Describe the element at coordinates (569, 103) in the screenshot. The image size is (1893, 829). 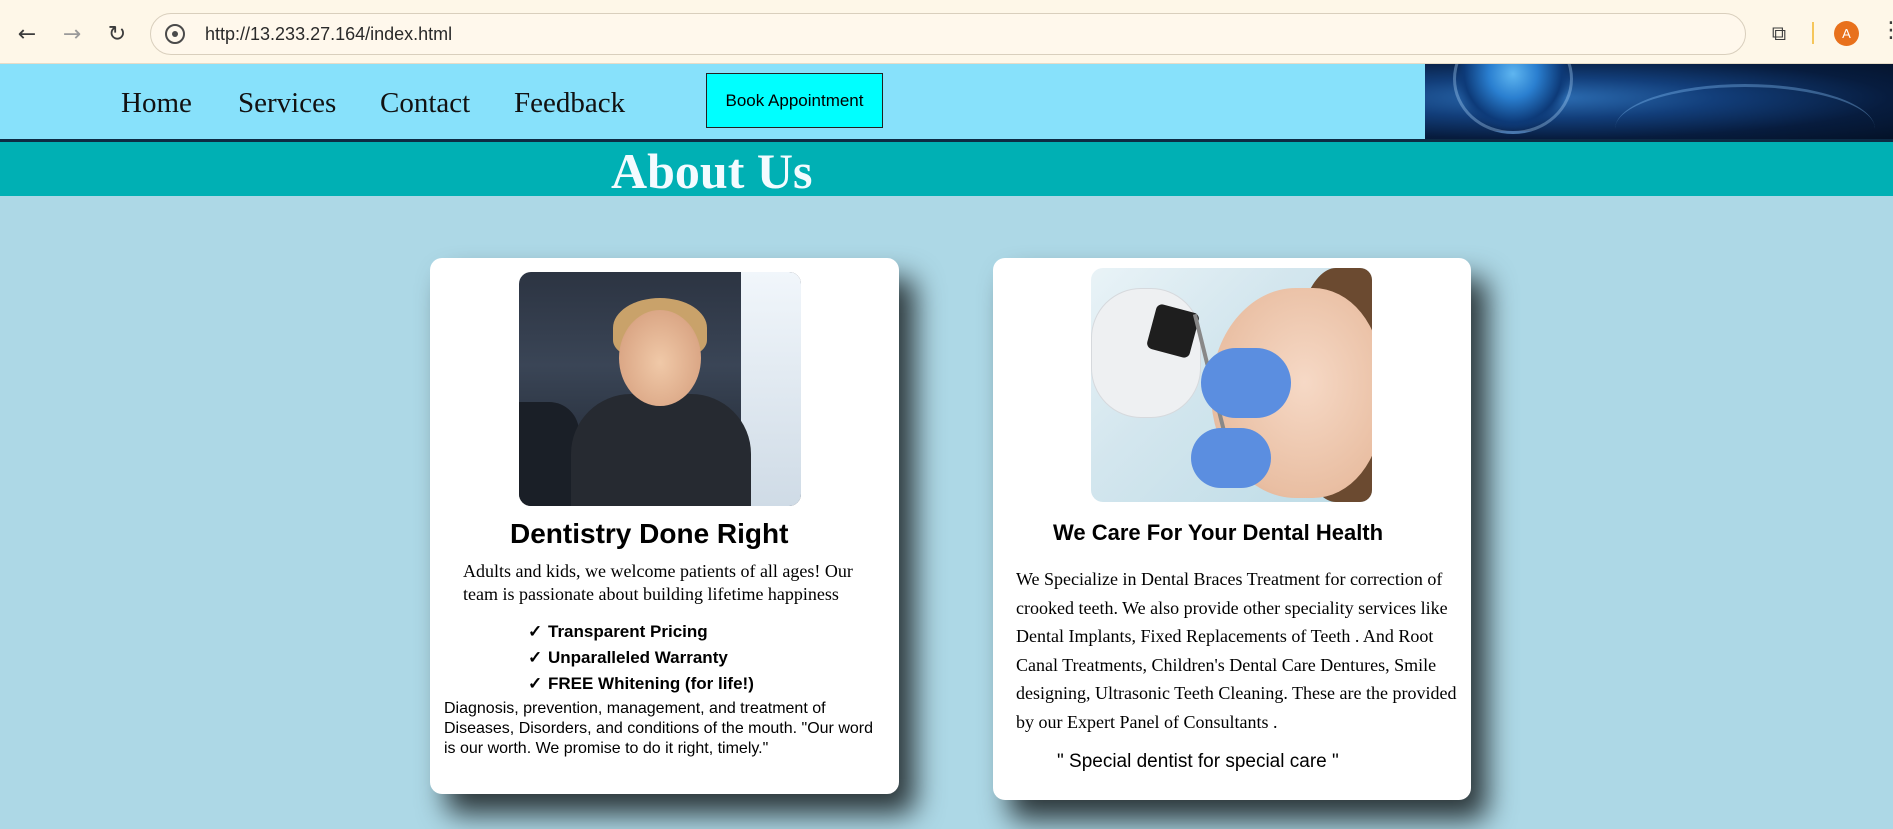
I see `nav-link-feedback: Feedback` at that location.